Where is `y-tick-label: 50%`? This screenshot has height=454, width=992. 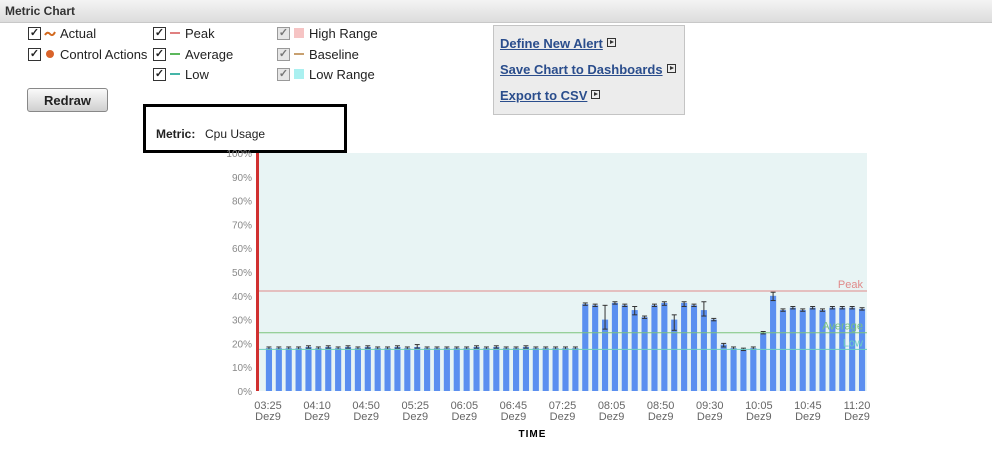
y-tick-label: 50% is located at coordinates (242, 273).